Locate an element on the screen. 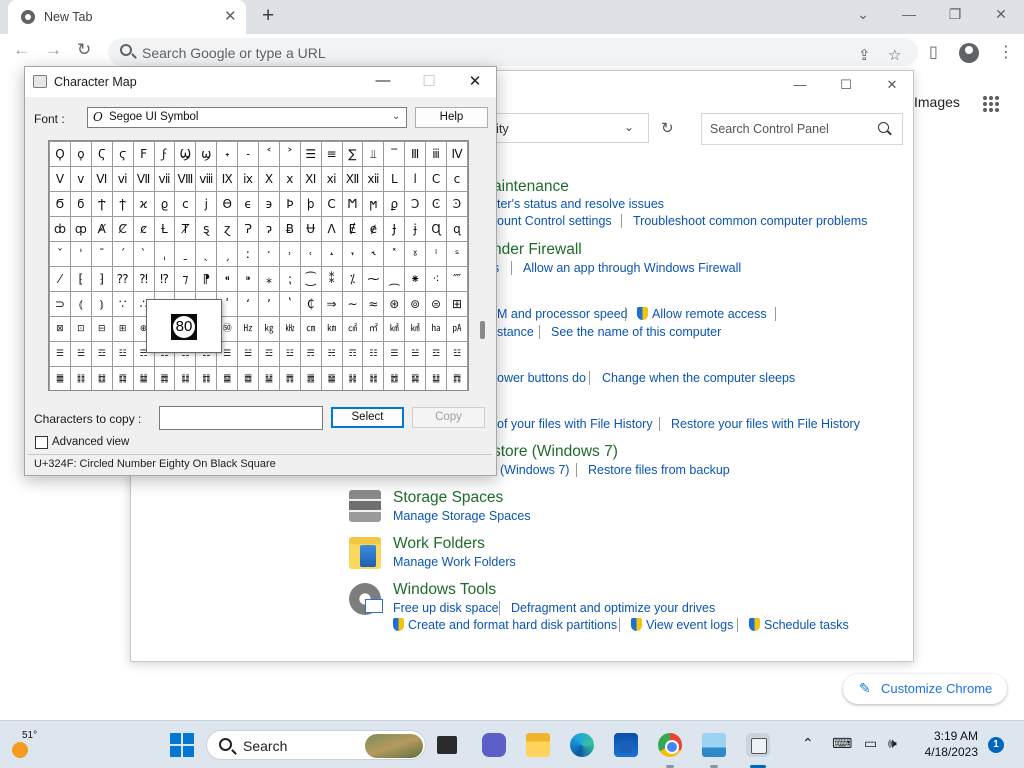 Image resolution: width=1024 pixels, height=768 pixels. grid-cell: ɇ is located at coordinates (373, 229).